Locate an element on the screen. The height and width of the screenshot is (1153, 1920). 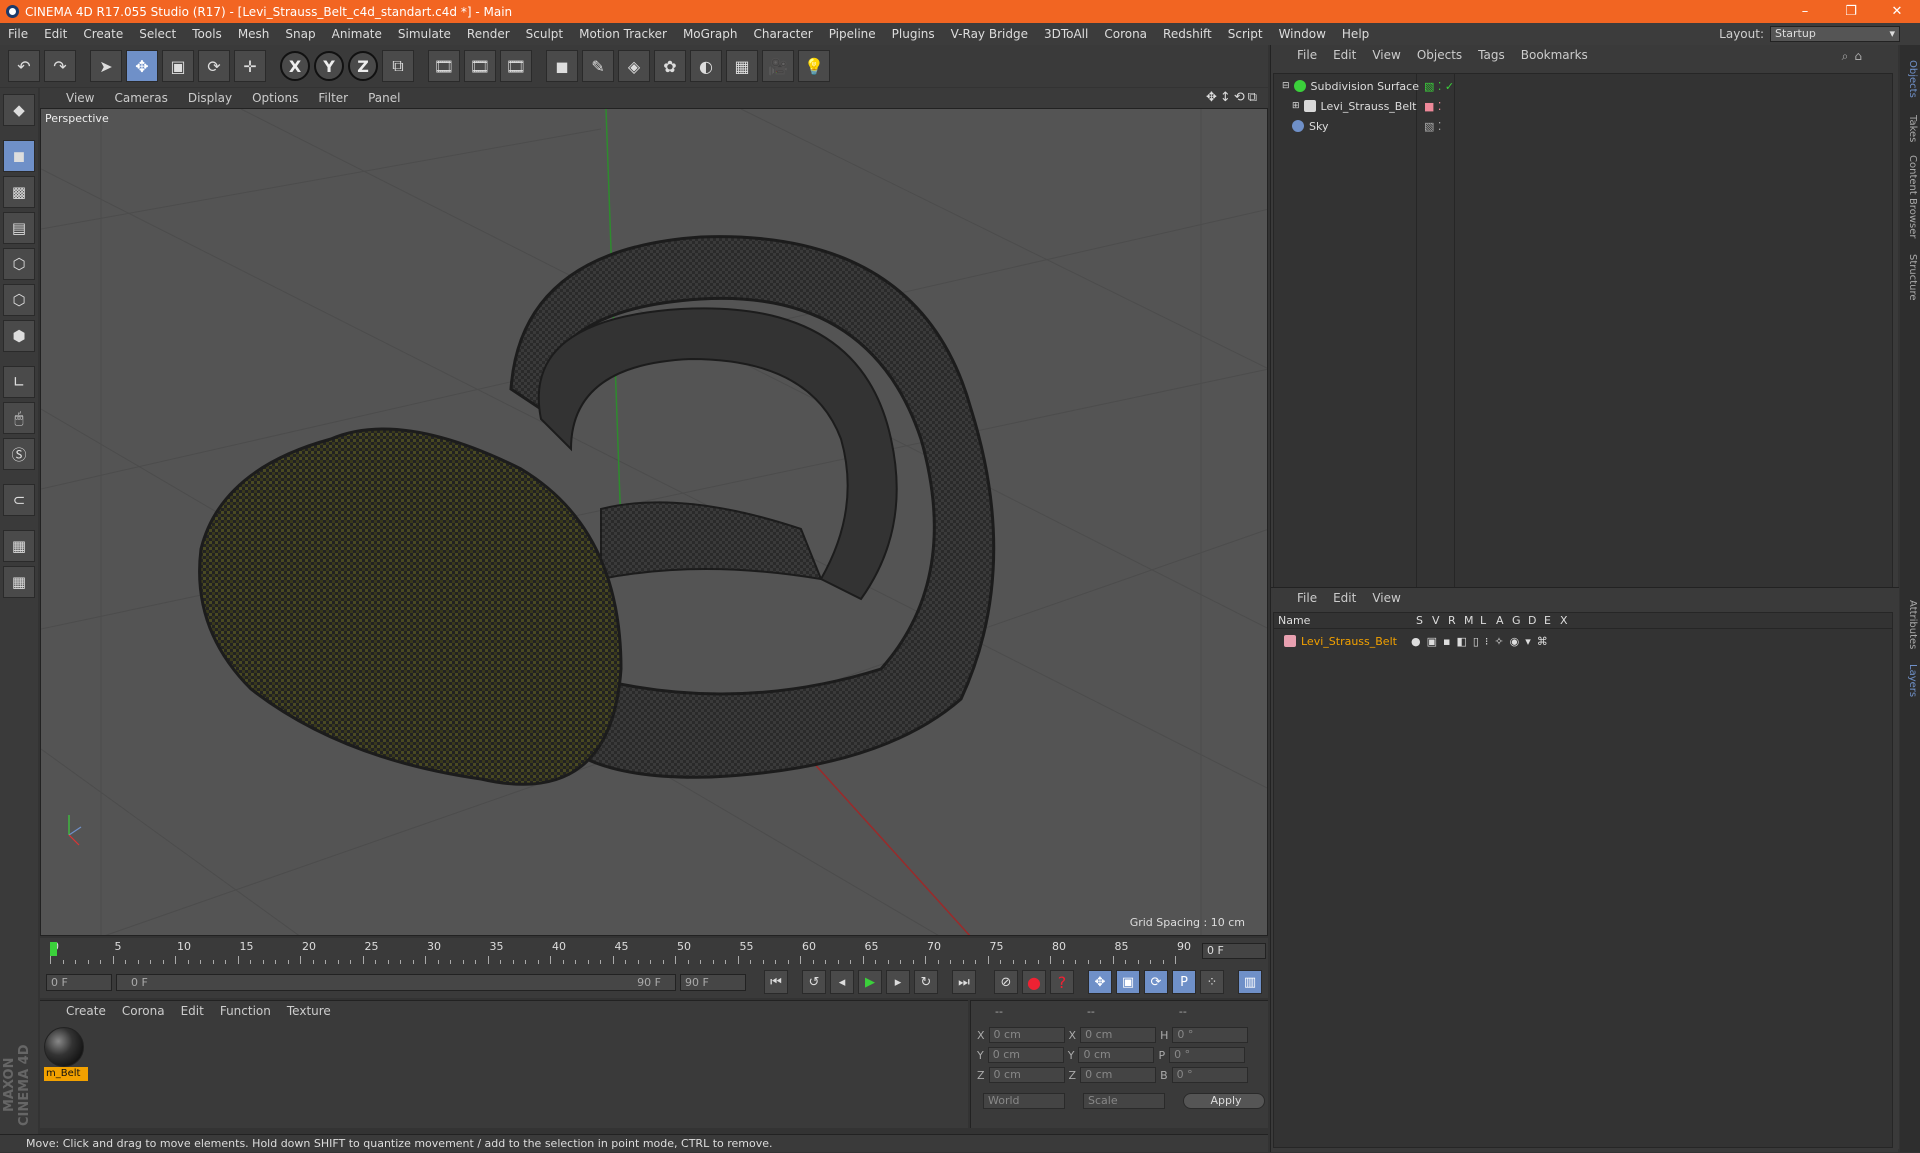
key-scale-icon: ▣ is located at coordinates (1128, 982).